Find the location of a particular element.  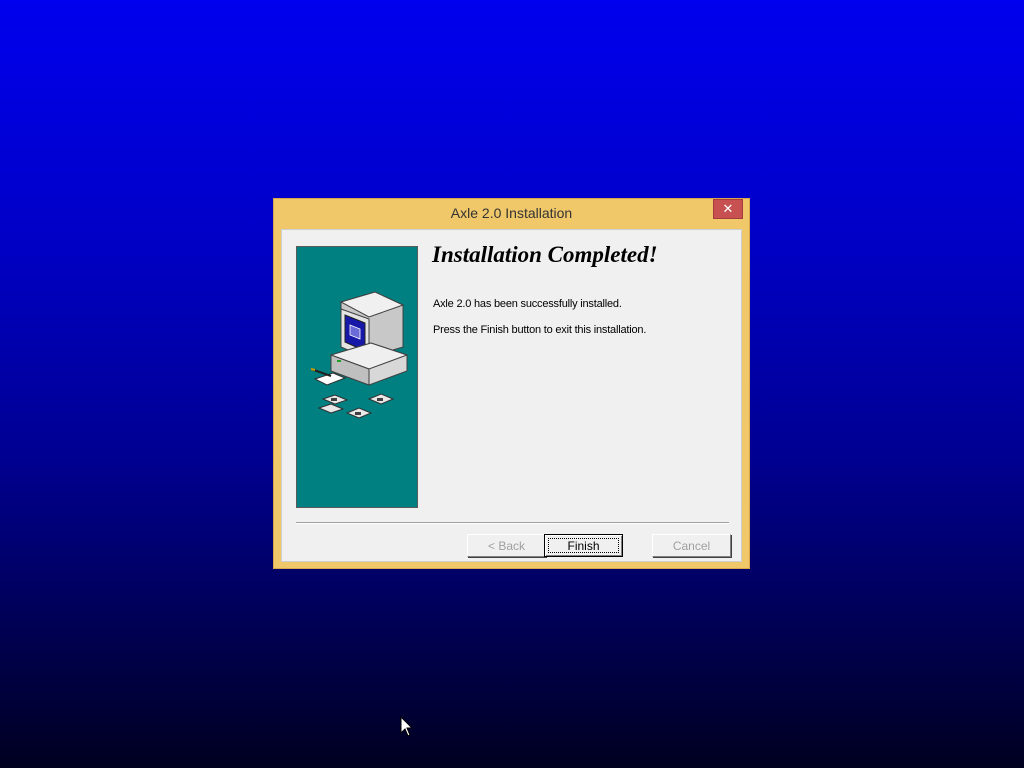

back-button: < Back is located at coordinates (506, 545).